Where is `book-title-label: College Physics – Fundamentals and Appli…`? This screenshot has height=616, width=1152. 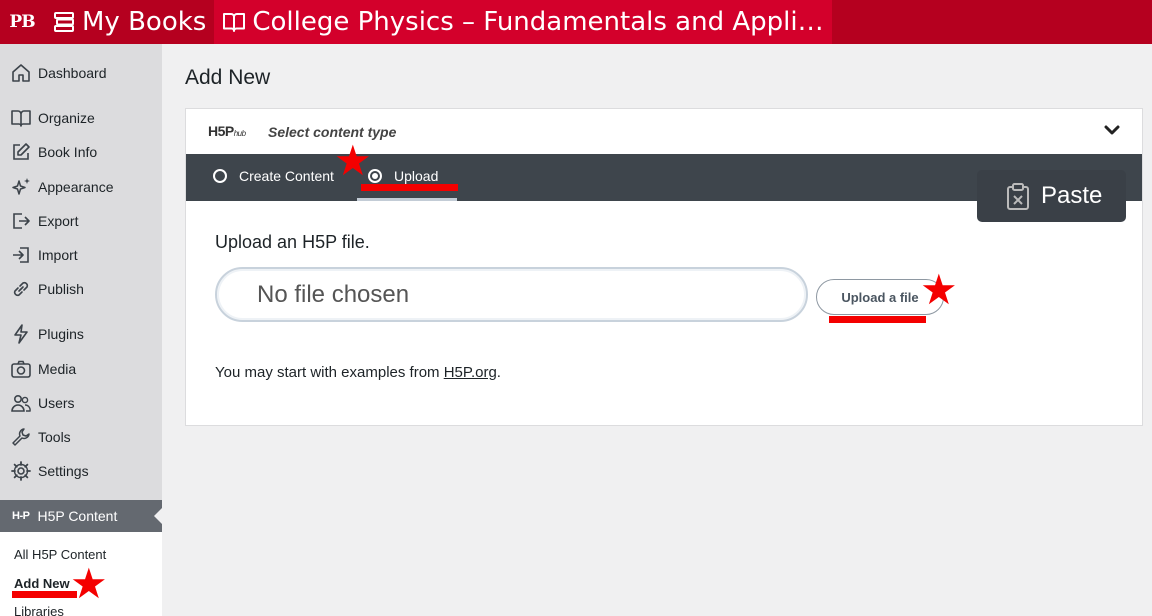
book-title-label: College Physics – Fundamentals and Appli… is located at coordinates (538, 22).